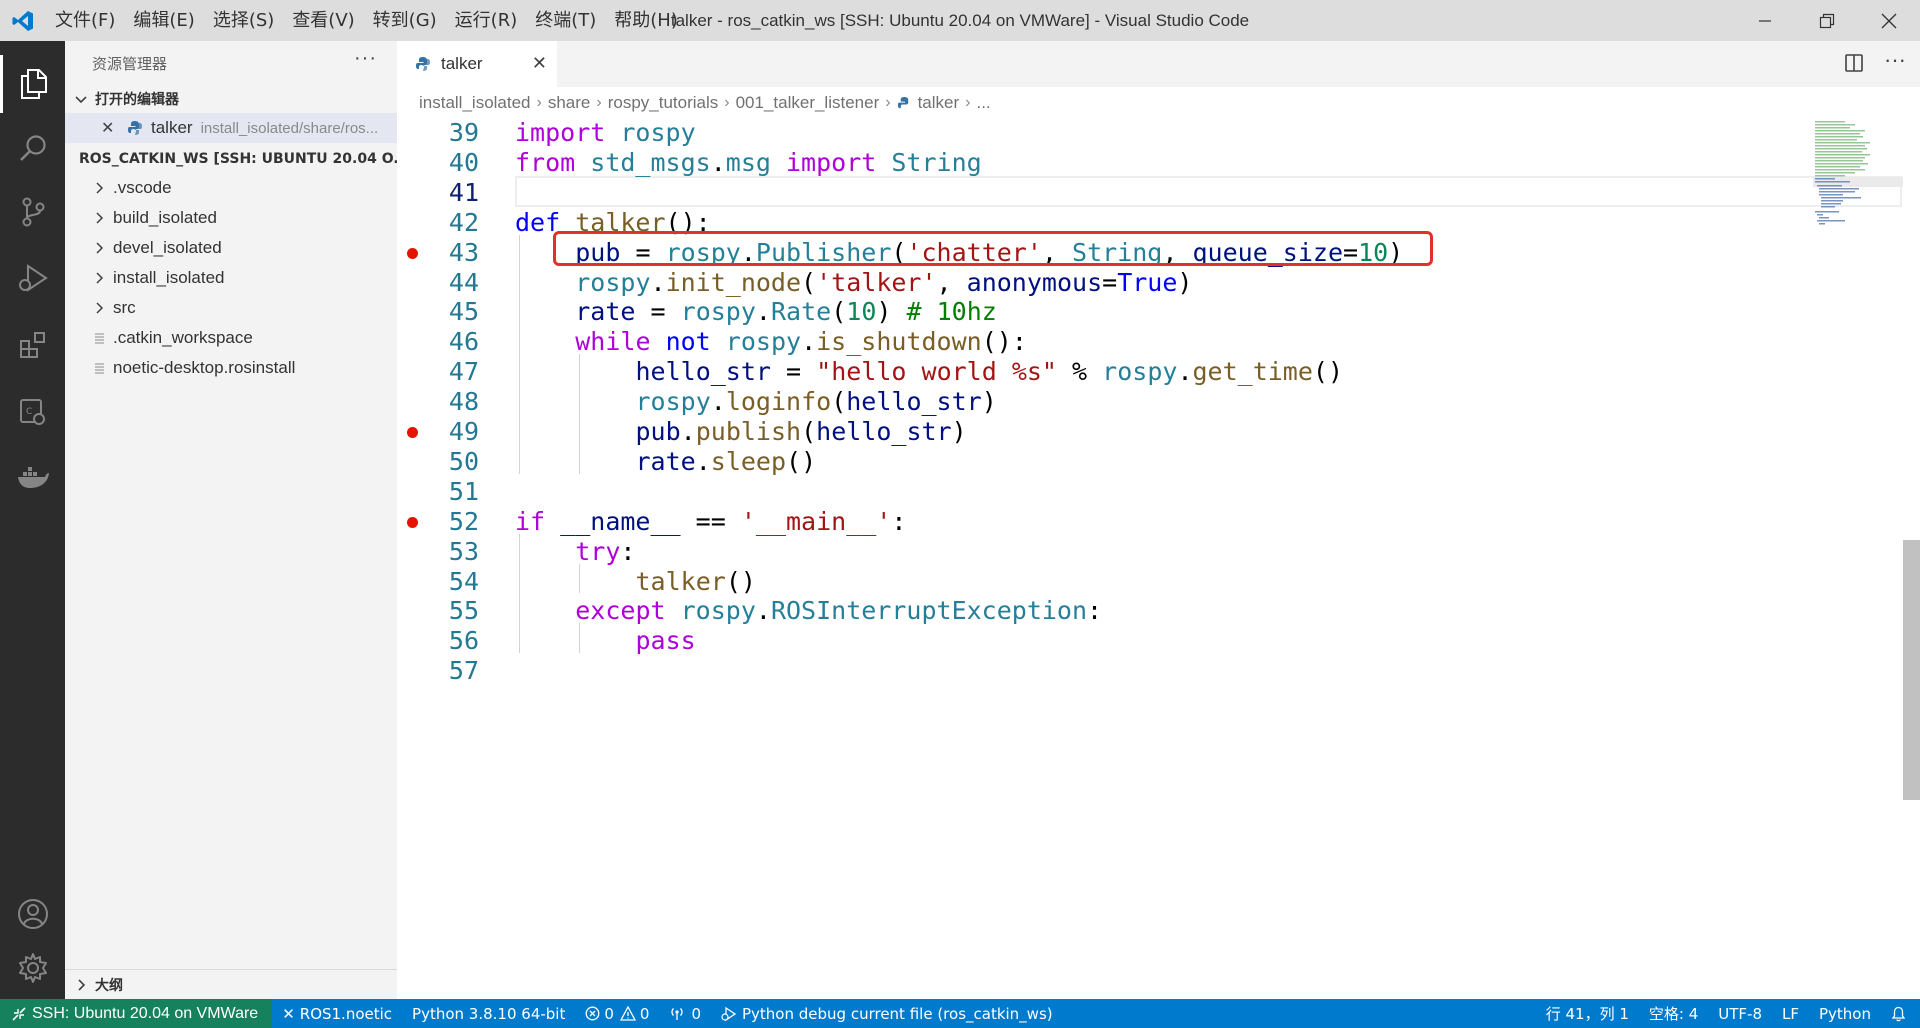 The image size is (1920, 1028). Describe the element at coordinates (124, 307) in the screenshot. I see `tree-item-label: src` at that location.